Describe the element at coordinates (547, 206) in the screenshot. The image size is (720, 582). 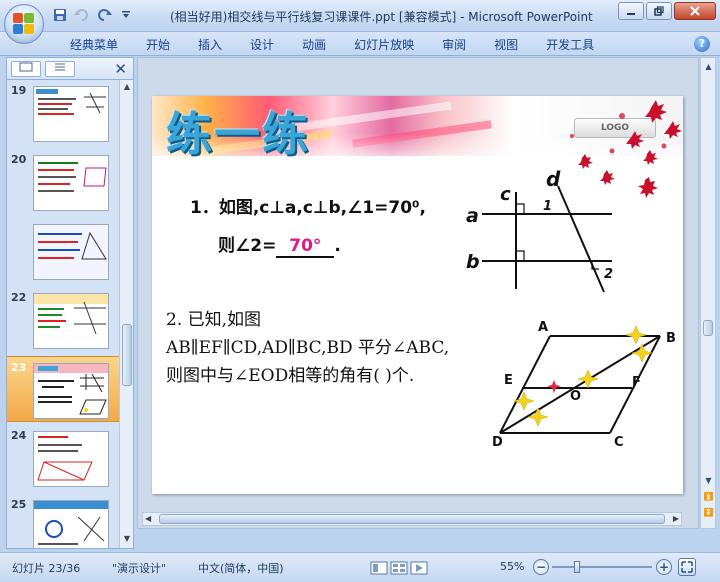
I see `label-angle-1: 1` at that location.